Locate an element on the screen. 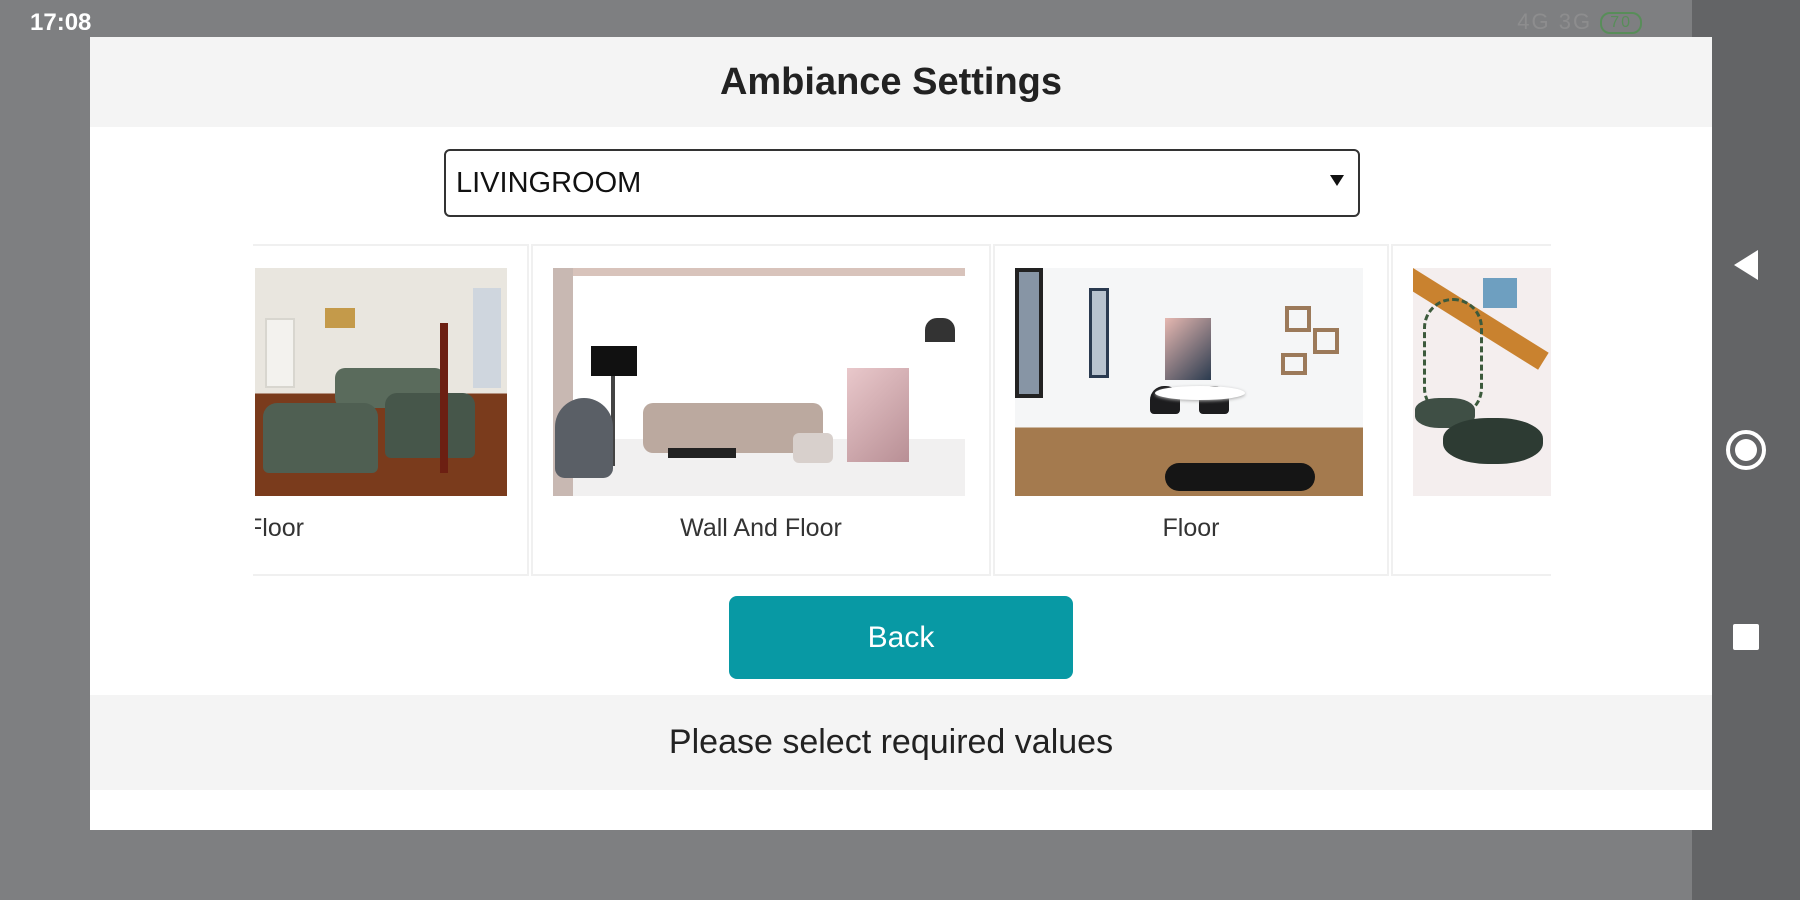 The image size is (1800, 900). validation-message: Please select required values is located at coordinates (891, 742).